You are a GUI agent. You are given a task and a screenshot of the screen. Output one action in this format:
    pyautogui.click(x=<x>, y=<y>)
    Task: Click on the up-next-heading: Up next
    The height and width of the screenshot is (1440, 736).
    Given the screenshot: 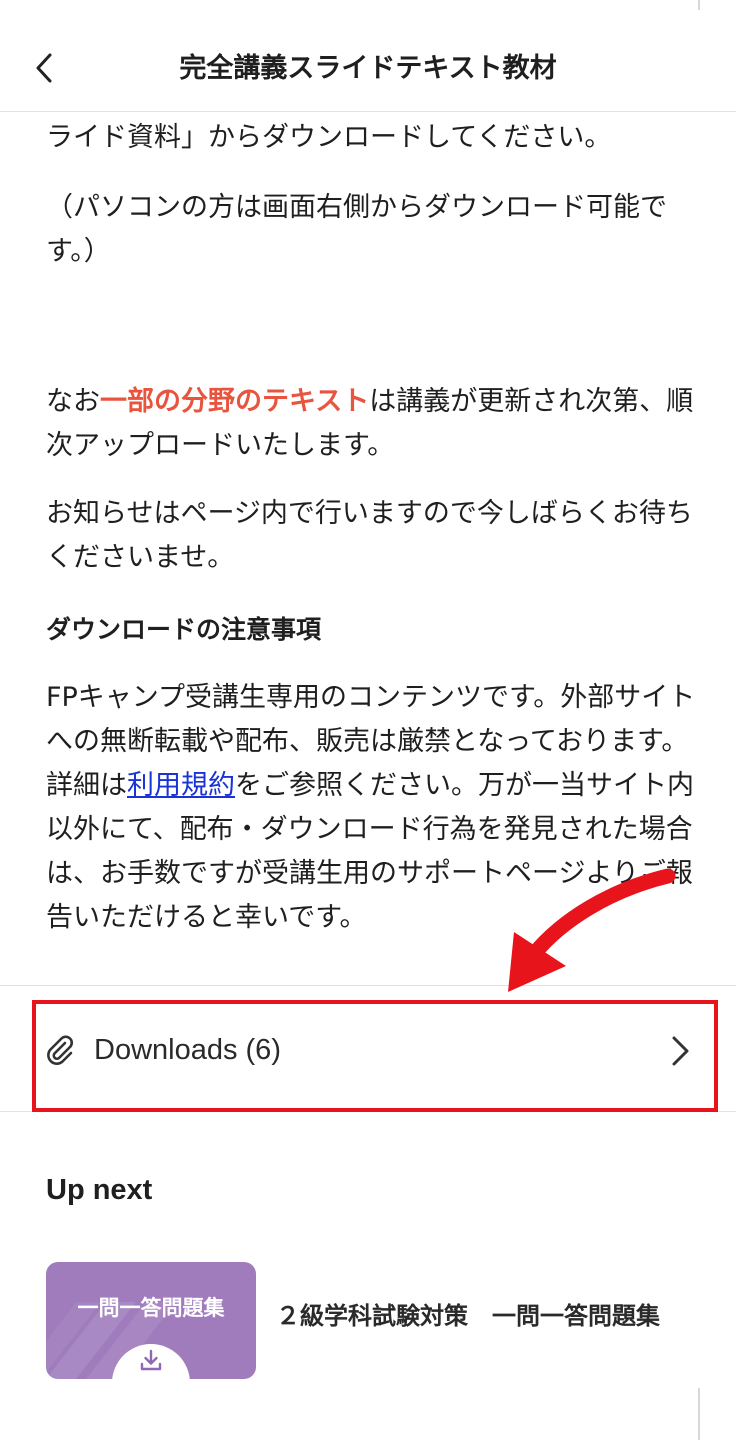 What is the action you would take?
    pyautogui.click(x=99, y=1190)
    